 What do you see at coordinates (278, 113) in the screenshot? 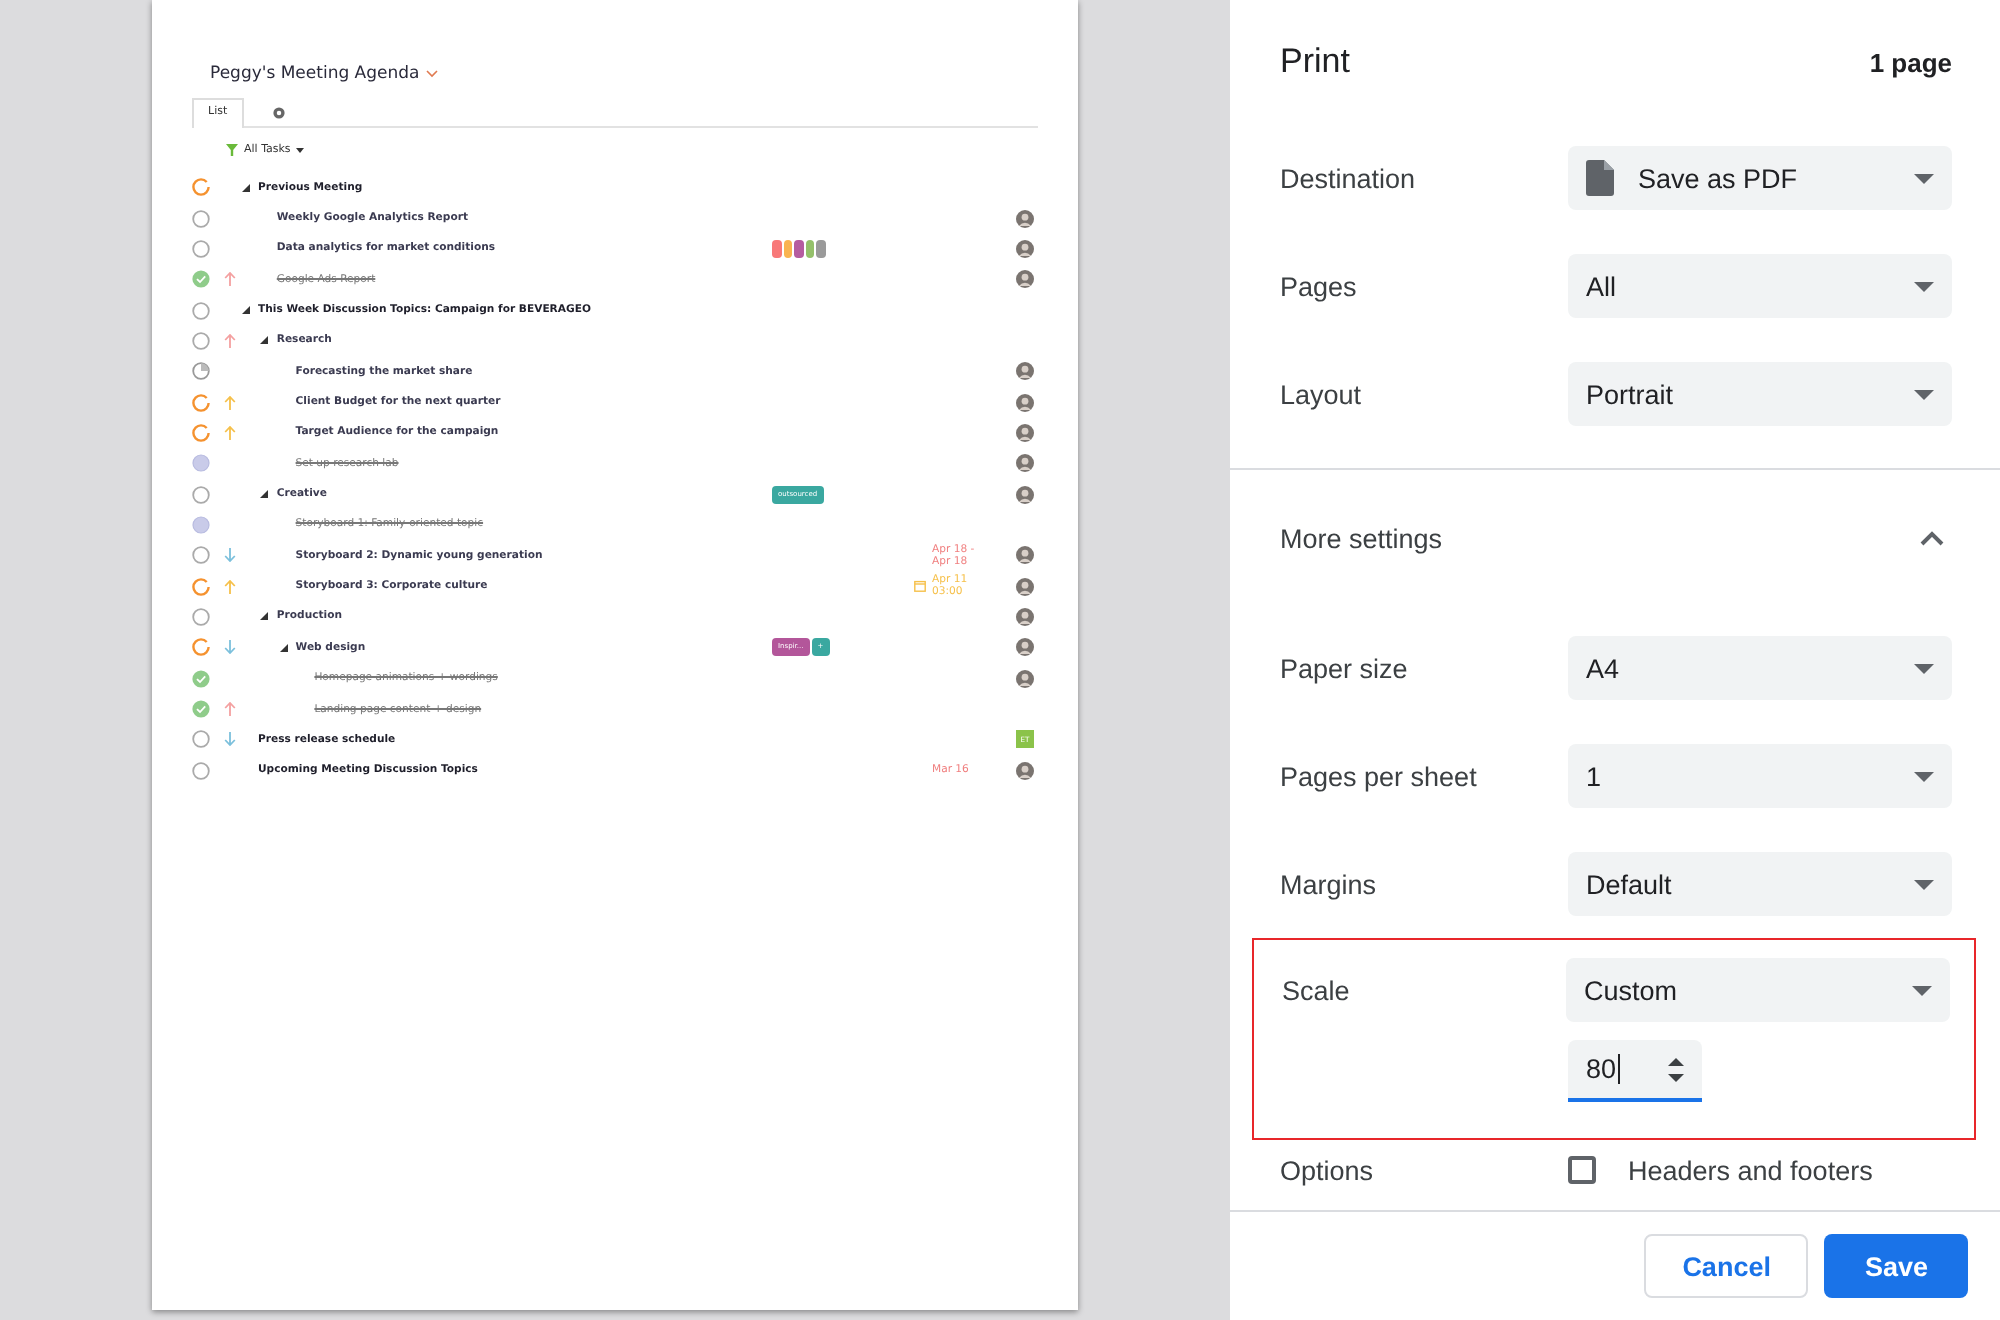
I see `gear-icon` at bounding box center [278, 113].